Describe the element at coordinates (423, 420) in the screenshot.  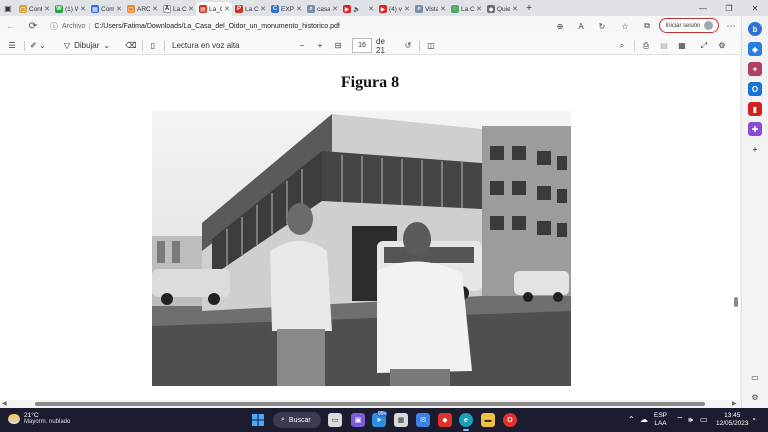
I see `mail-icon: ✉` at that location.